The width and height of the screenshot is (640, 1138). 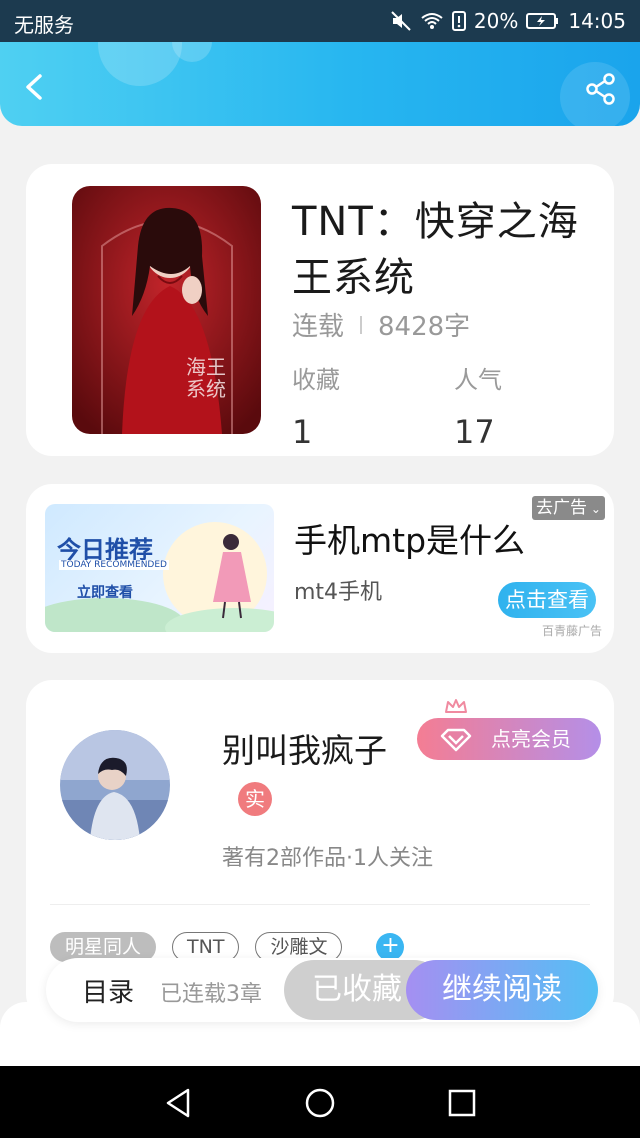 I want to click on nav-recents-icon, so click(x=462, y=1103).